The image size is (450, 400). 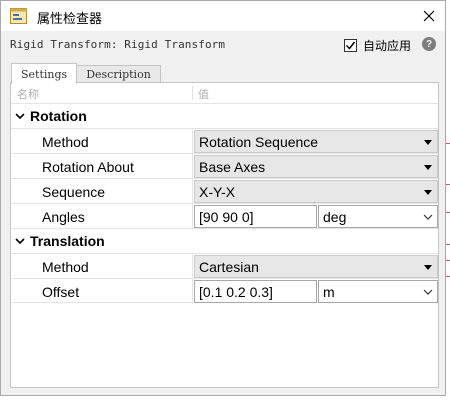 What do you see at coordinates (58, 116) in the screenshot?
I see `group-label-rotation: Rotation` at bounding box center [58, 116].